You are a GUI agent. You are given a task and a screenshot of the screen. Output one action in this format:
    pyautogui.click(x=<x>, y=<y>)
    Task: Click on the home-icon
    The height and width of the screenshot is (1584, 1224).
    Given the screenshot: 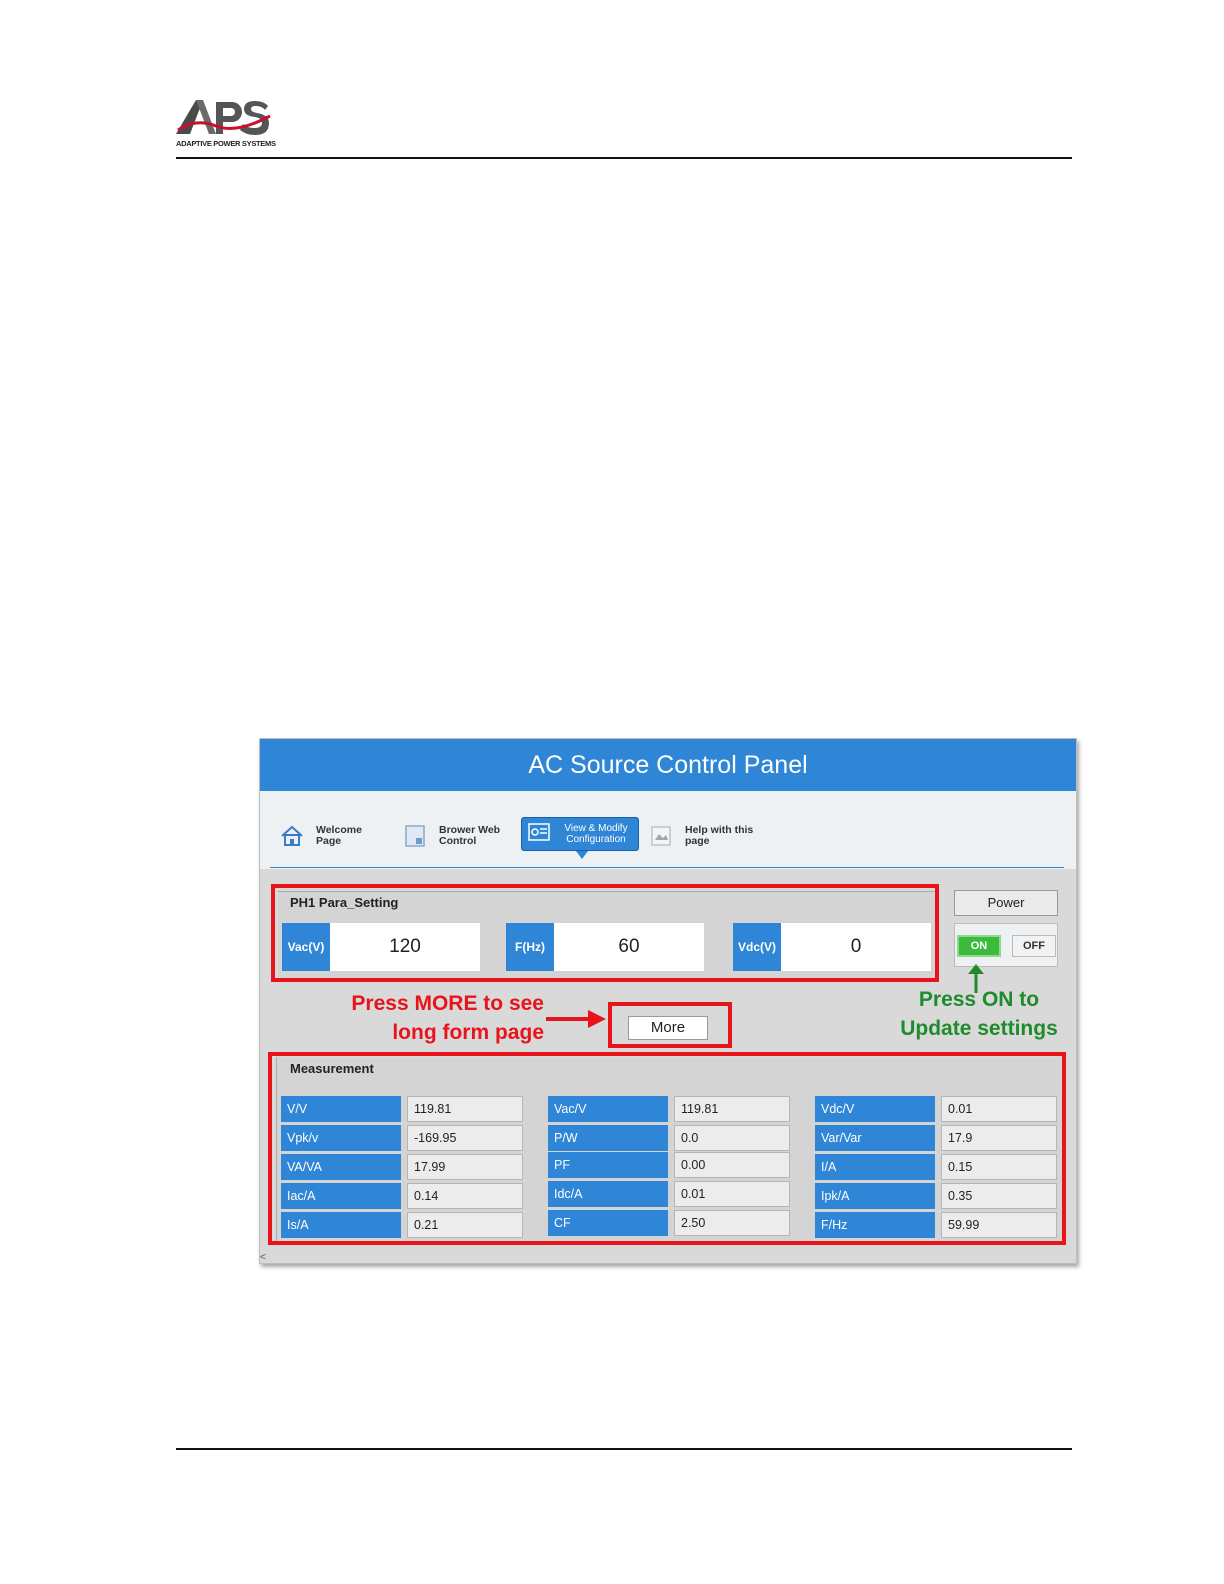 What is the action you would take?
    pyautogui.click(x=292, y=836)
    